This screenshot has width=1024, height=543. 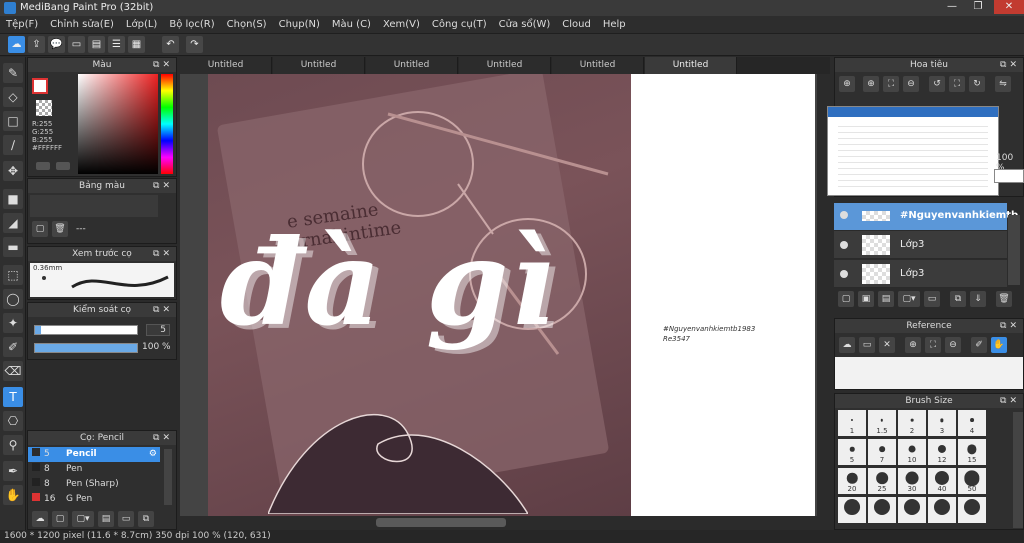 I want to click on foreground-color-swatch, so click(x=40, y=86).